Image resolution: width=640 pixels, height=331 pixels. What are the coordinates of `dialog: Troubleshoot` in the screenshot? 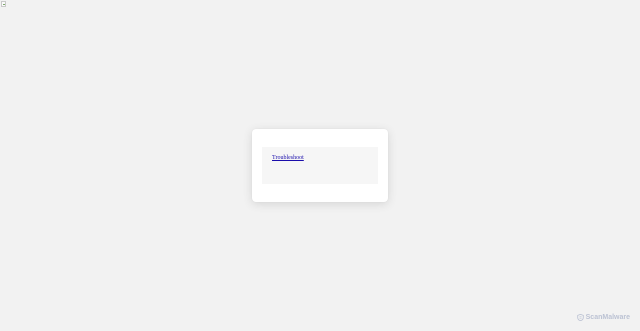 It's located at (320, 165).